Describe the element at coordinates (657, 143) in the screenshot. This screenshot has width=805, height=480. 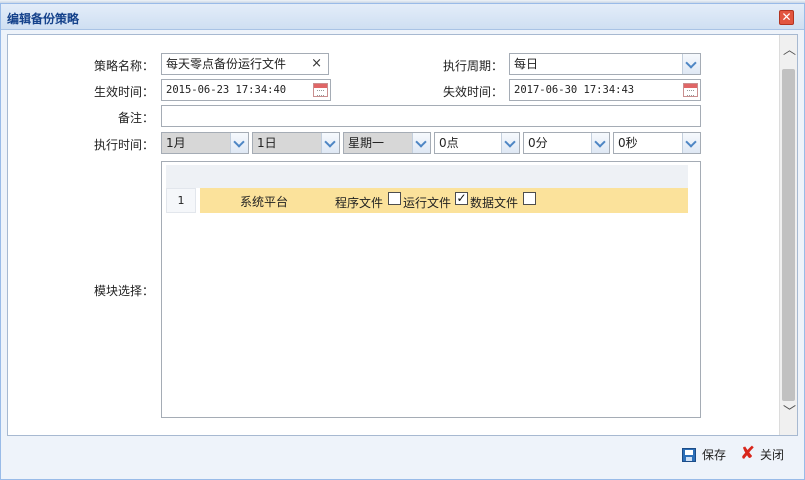
I see `second-select: 0秒` at that location.